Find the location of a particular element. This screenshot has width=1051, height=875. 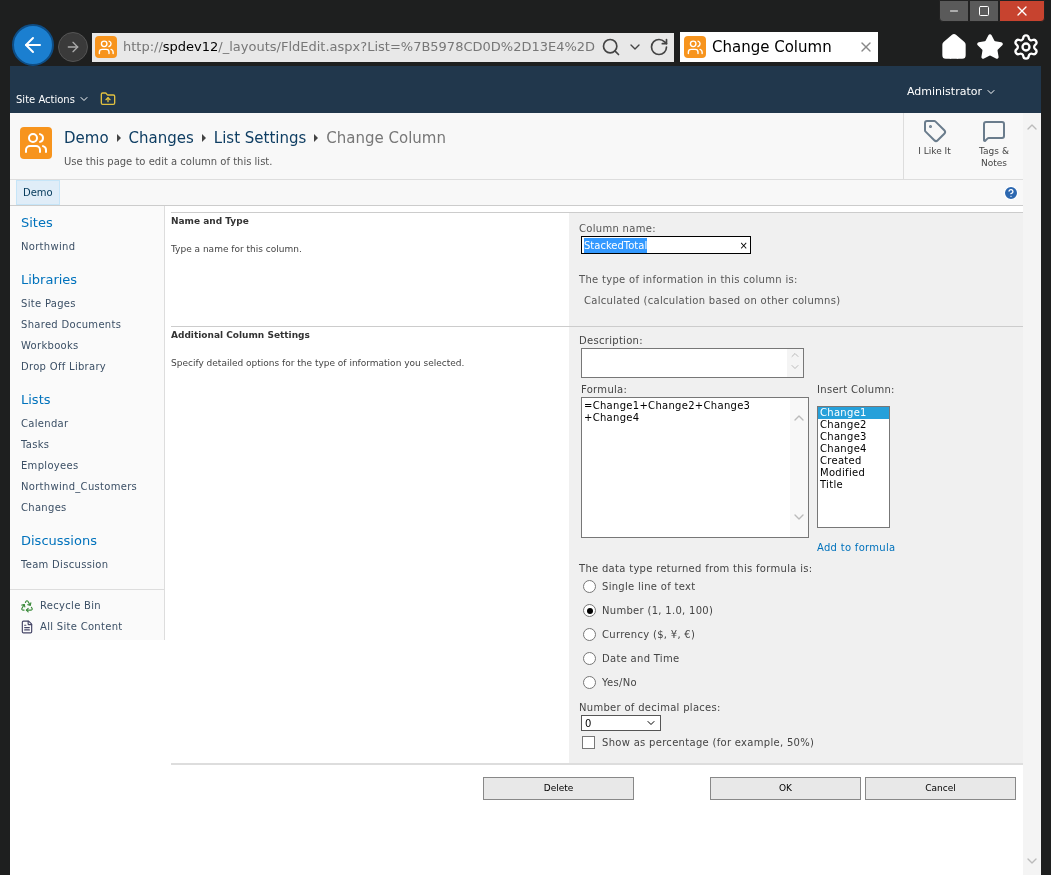

sidebar-item: Calendar is located at coordinates (87, 423).